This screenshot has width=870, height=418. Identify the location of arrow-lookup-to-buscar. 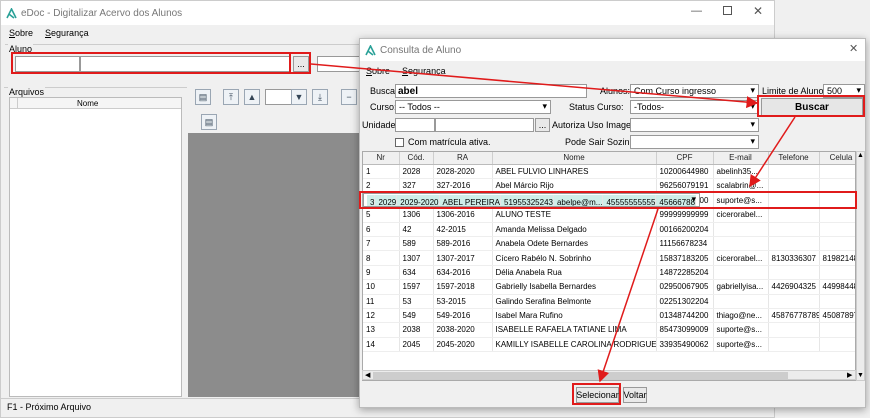
(534, 86).